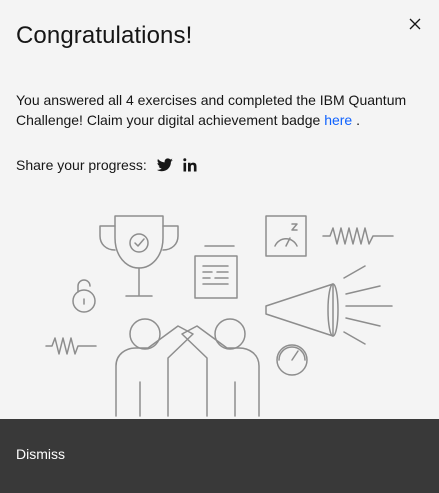  Describe the element at coordinates (187, 367) in the screenshot. I see `high-five-icon` at that location.